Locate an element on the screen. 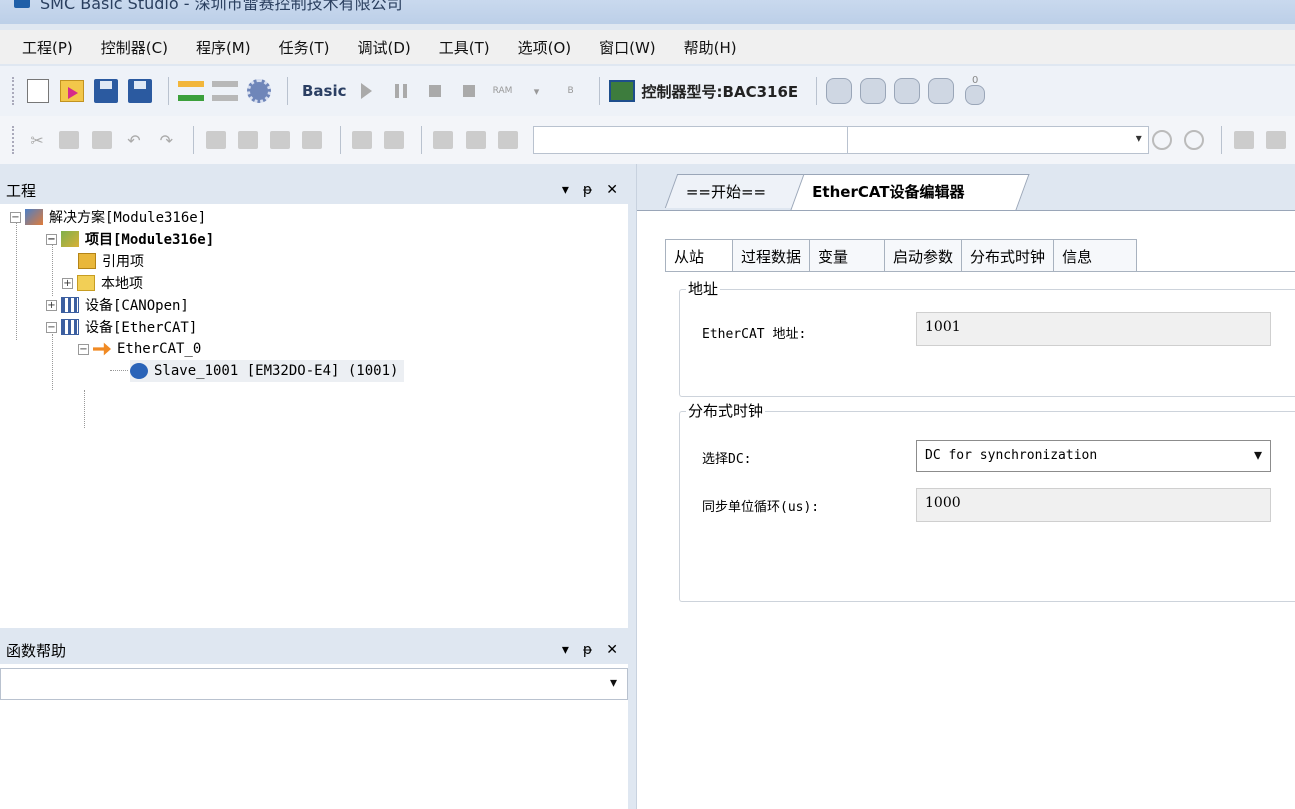 This screenshot has height=809, width=1295. tree-node-references: 引用项 is located at coordinates (111, 261).